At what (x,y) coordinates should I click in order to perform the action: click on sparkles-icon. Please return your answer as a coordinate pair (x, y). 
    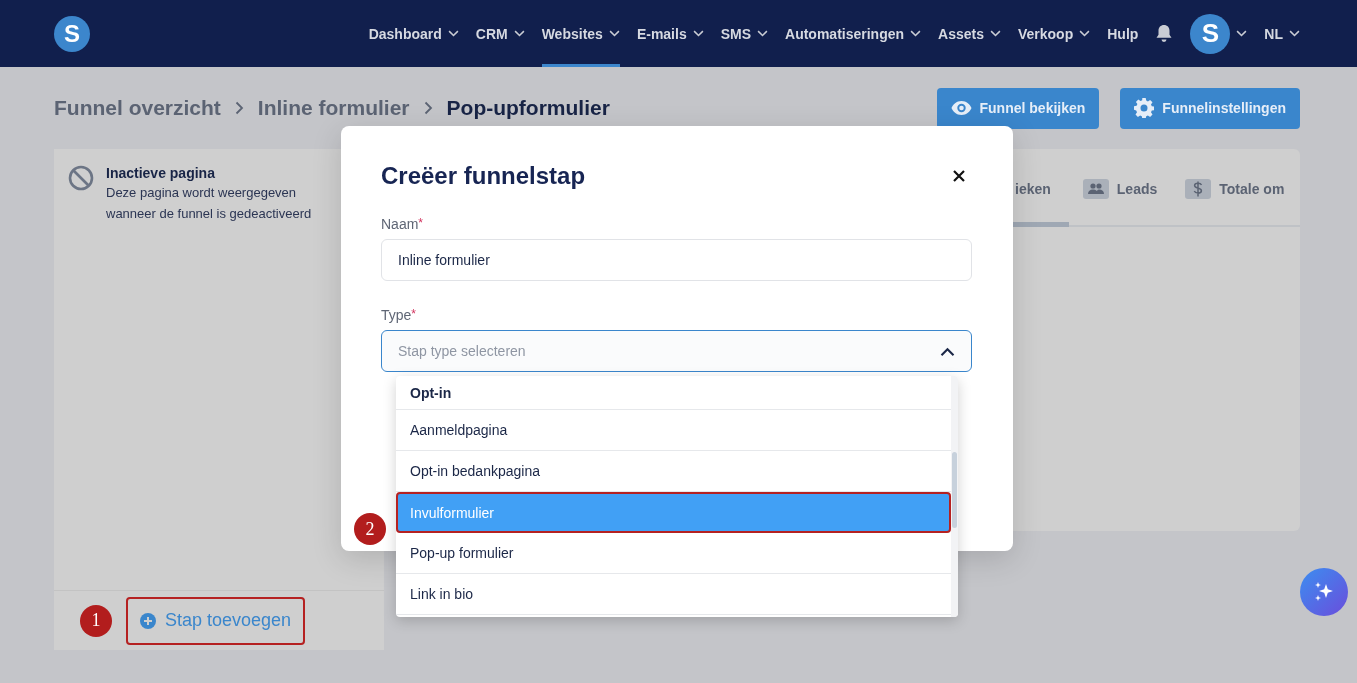
    Looking at the image, I should click on (1324, 592).